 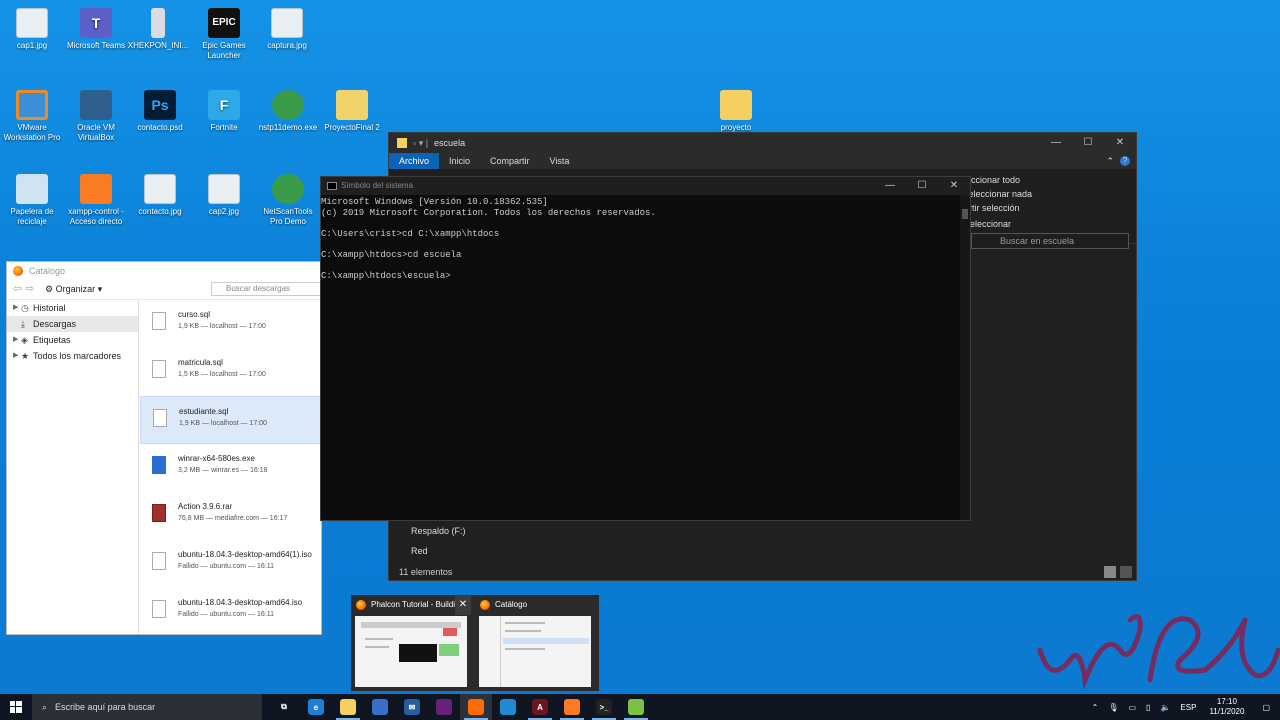 I want to click on desktop-icon: cap1.jpg, so click(x=32, y=29).